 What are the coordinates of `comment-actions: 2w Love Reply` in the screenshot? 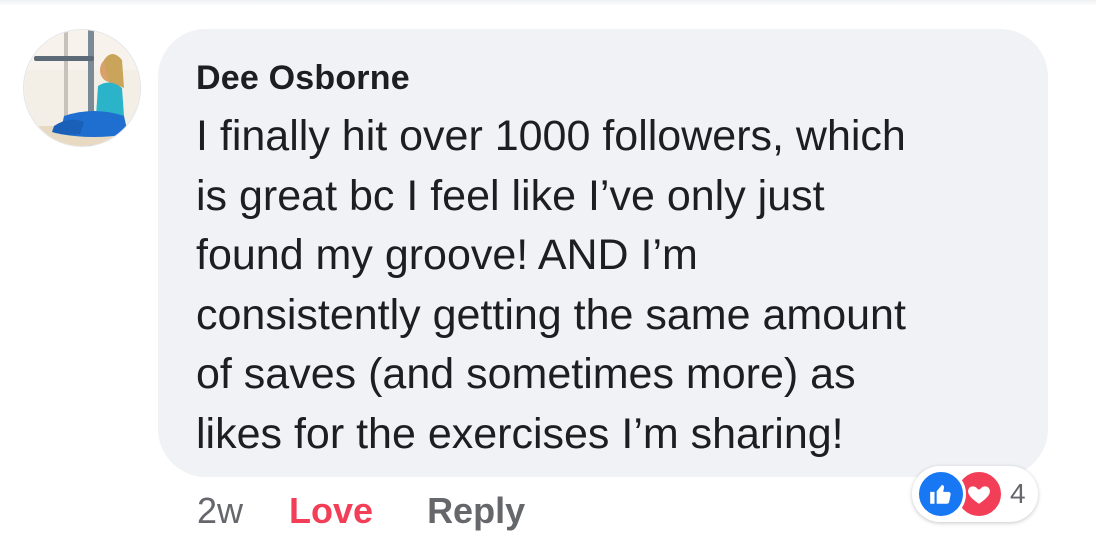 It's located at (388, 511).